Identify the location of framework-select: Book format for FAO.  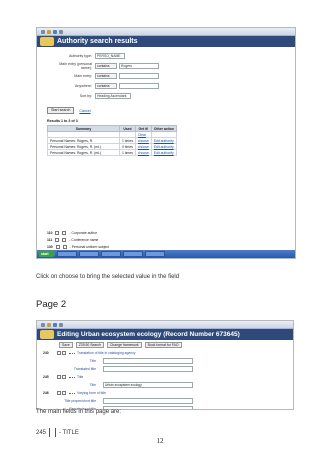
(163, 344).